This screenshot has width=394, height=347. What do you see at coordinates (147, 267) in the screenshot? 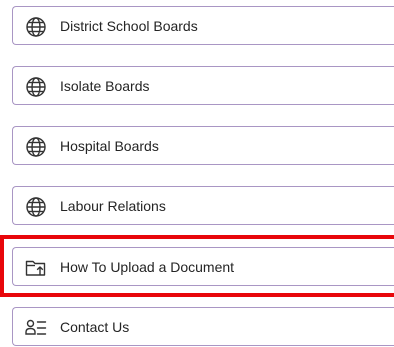
I see `nav-item-label: How To Upload a Document` at bounding box center [147, 267].